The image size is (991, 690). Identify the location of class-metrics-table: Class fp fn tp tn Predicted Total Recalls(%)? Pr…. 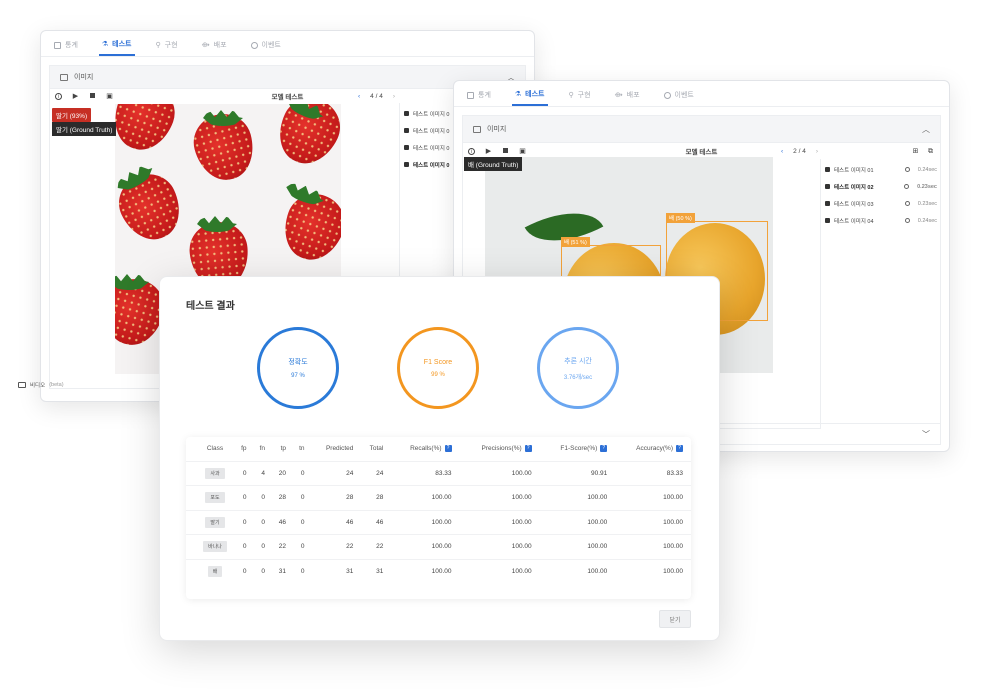
(438, 518).